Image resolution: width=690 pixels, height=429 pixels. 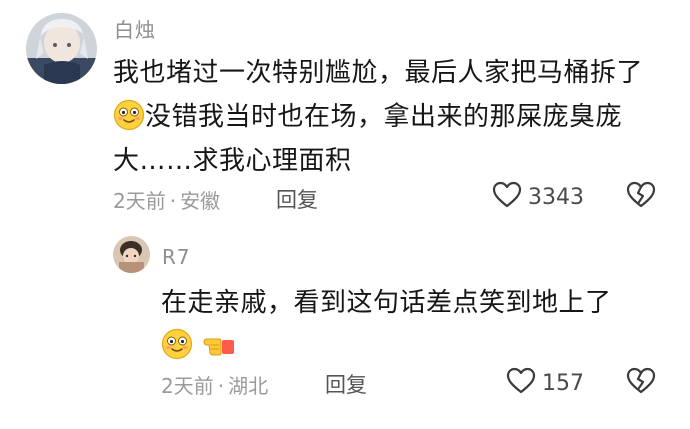 I want to click on pointing-hand-icon, so click(x=219, y=352).